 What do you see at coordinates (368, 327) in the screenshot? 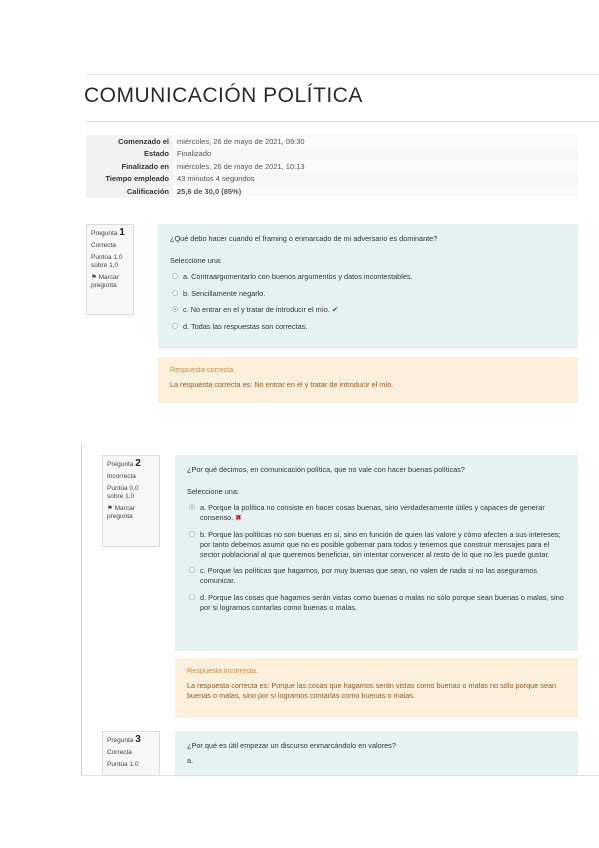
I see `answer-option-d: d. Todas las respuestas son correctas.` at bounding box center [368, 327].